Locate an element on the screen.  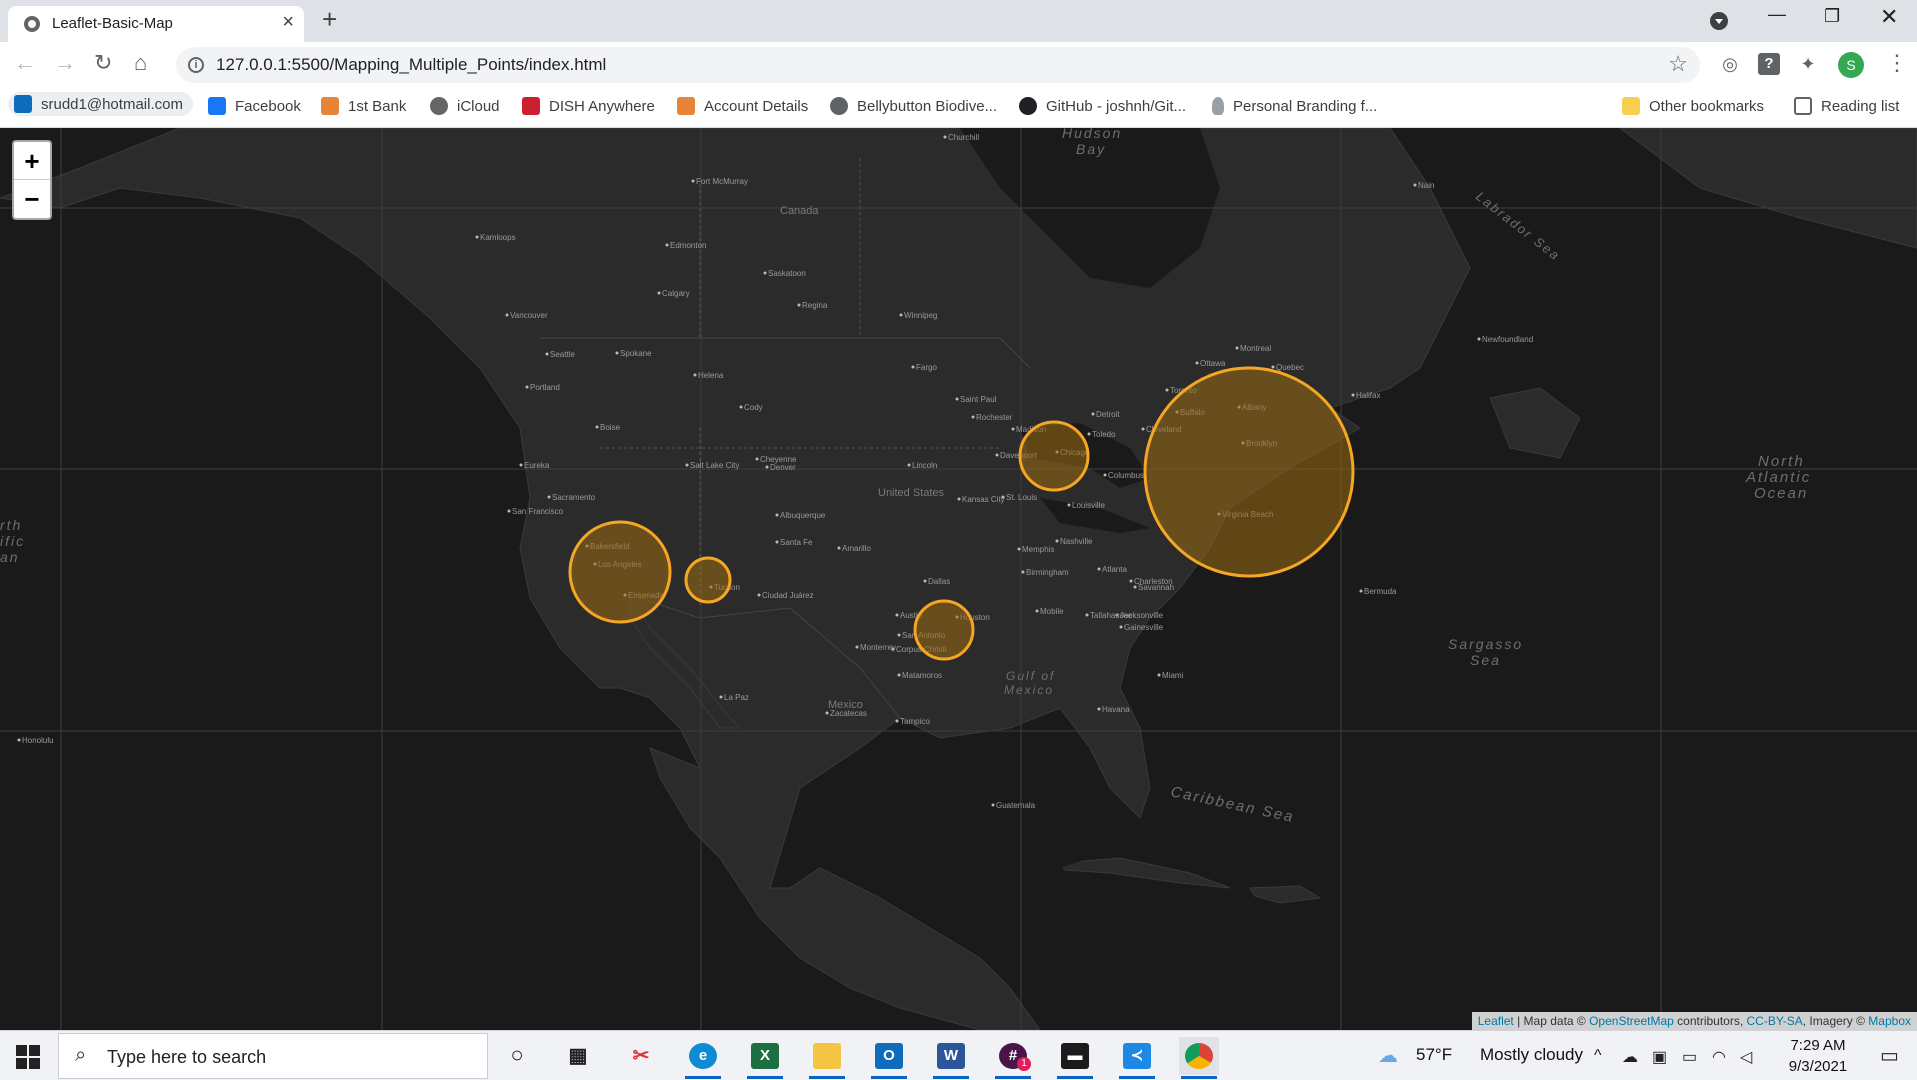
word-icon: W is located at coordinates (951, 1058).